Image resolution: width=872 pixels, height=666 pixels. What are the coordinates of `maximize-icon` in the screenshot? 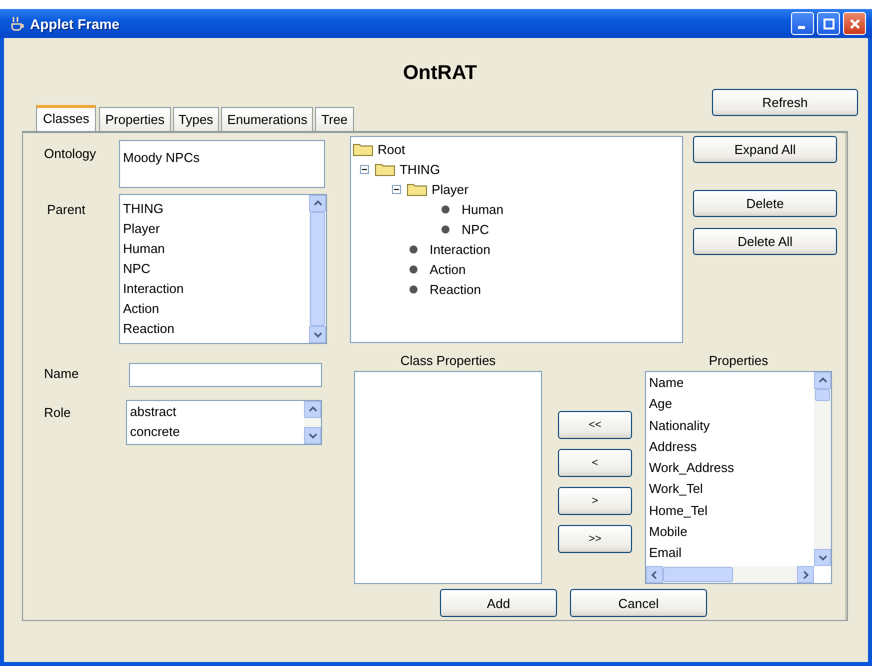 It's located at (828, 24).